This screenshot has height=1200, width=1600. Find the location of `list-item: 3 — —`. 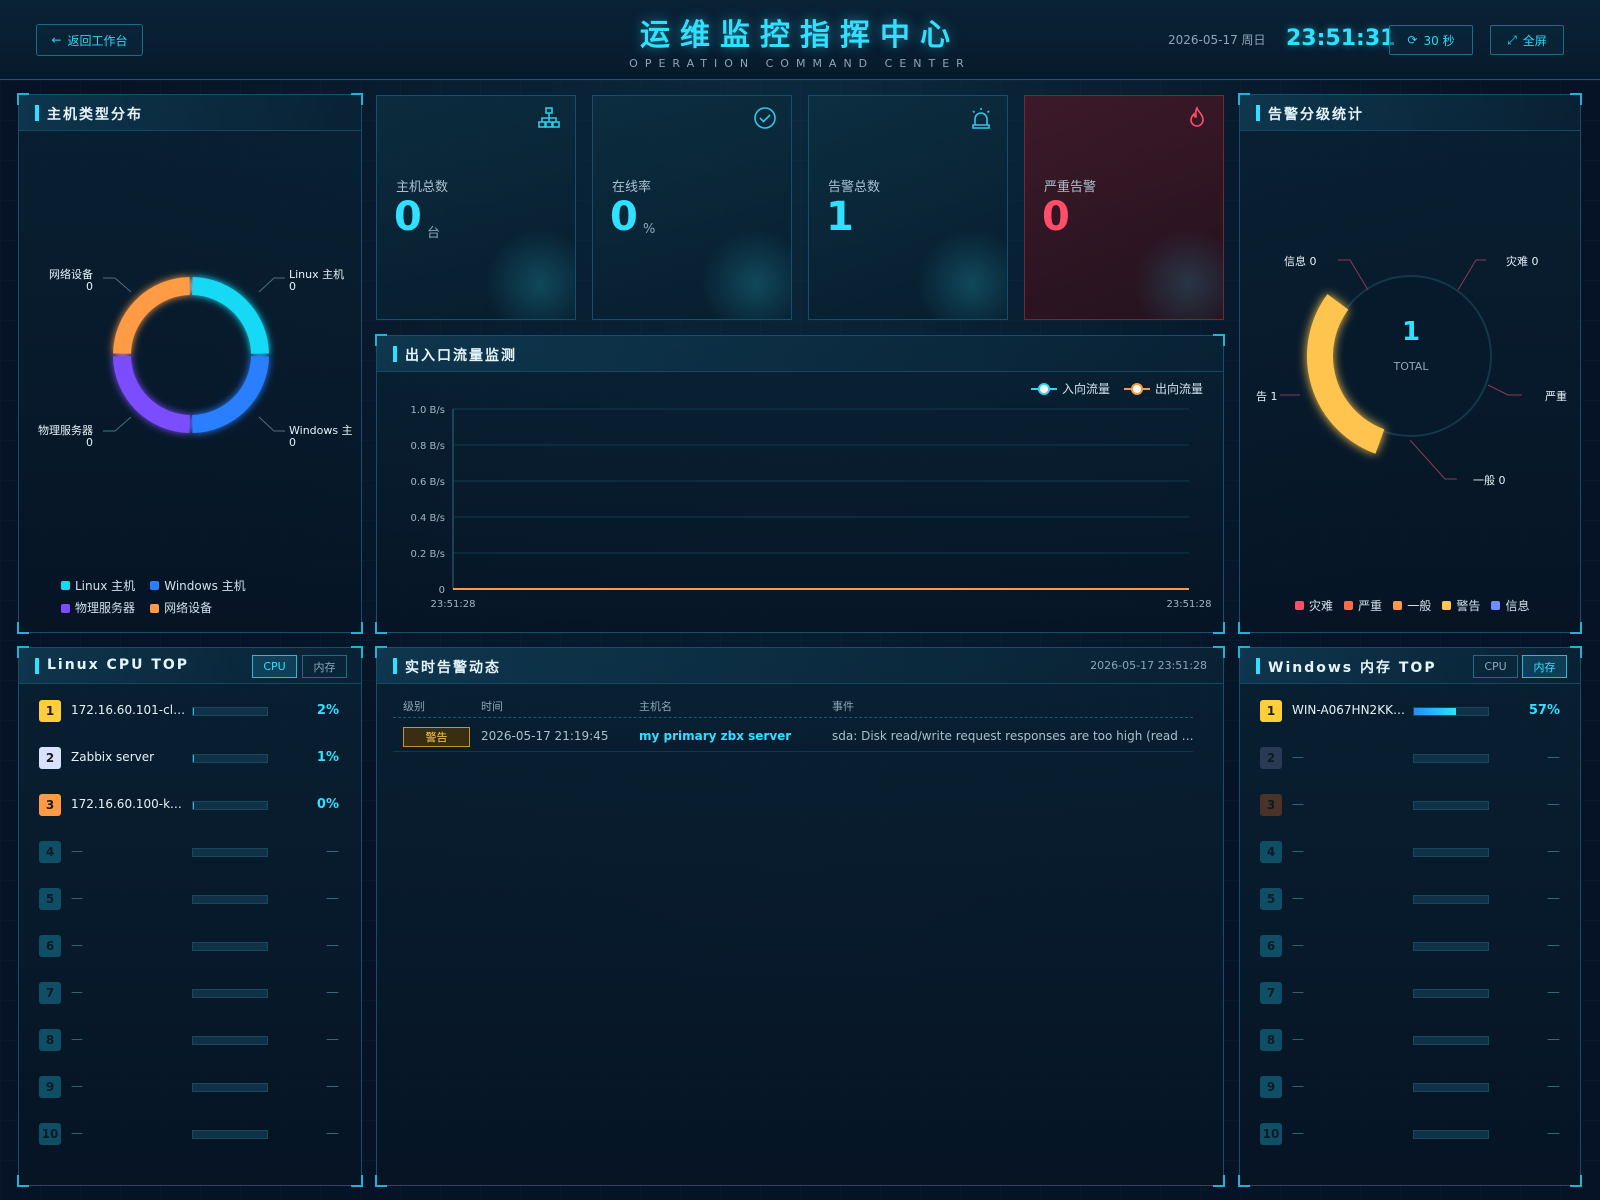

list-item: 3 — — is located at coordinates (1410, 806).